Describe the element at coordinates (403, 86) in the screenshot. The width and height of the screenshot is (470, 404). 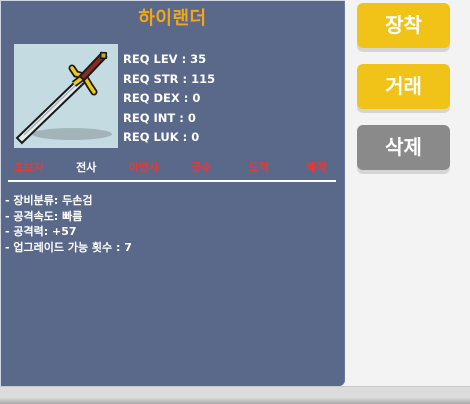
I see `trade-button: 거래` at that location.